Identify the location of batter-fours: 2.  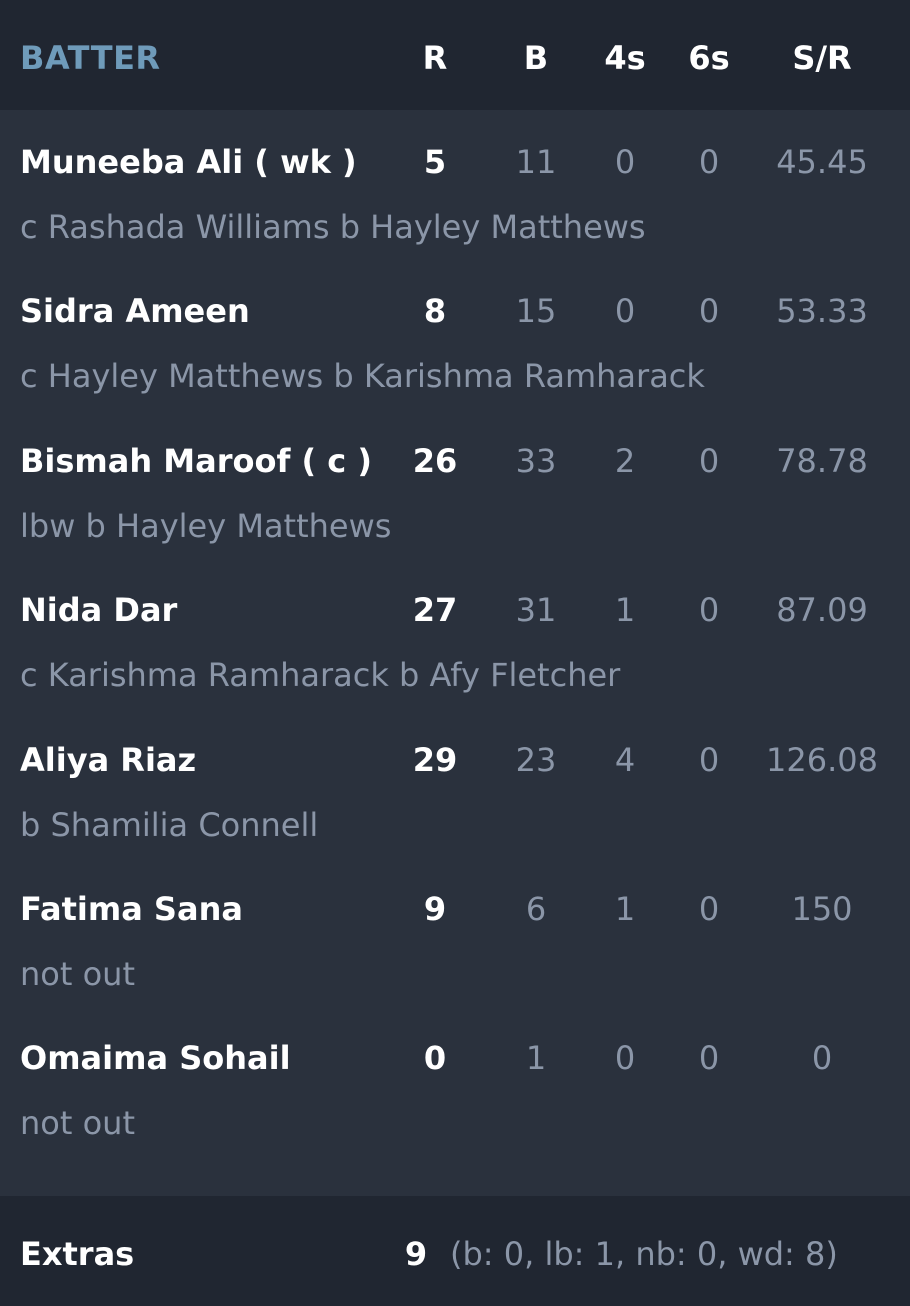
(625, 461).